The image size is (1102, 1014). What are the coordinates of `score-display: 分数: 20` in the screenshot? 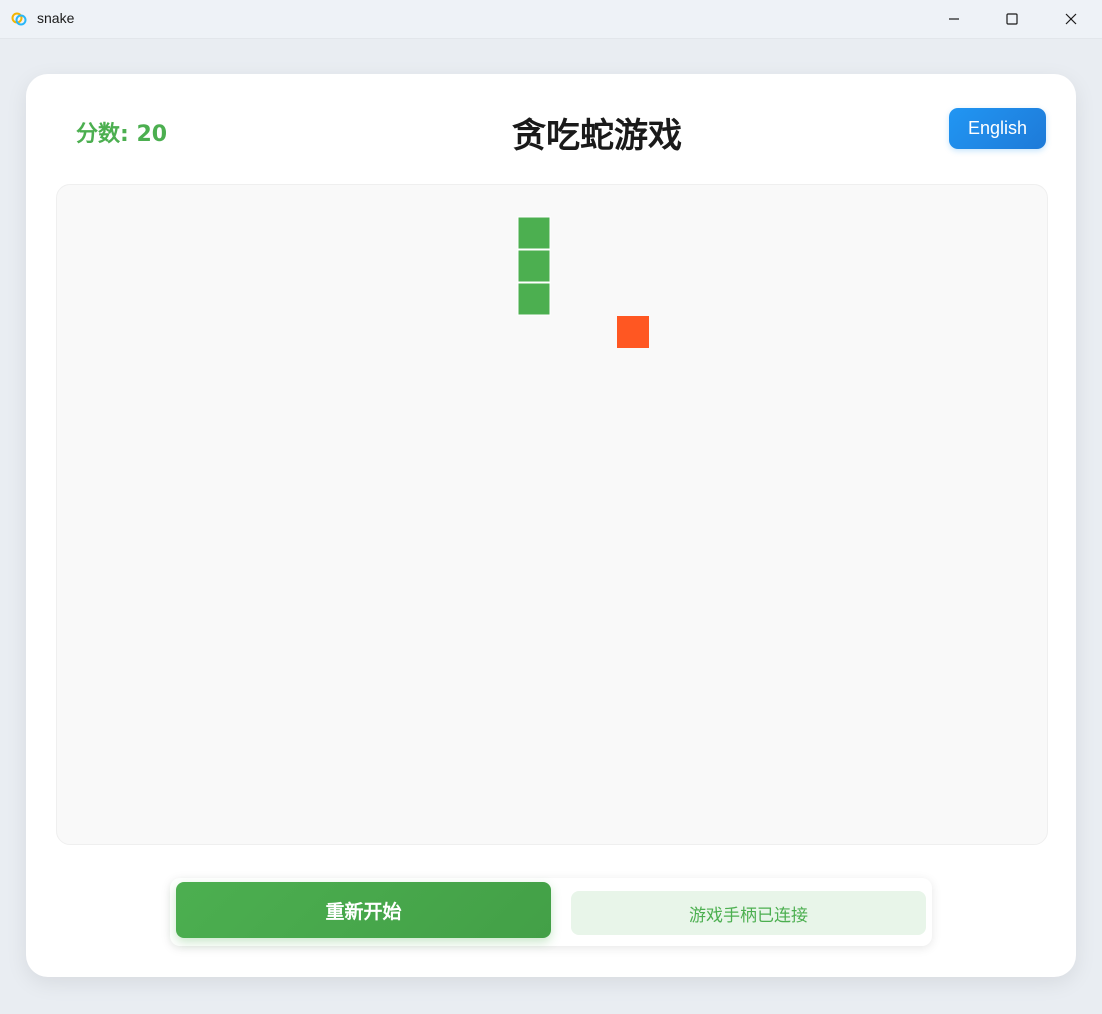 It's located at (122, 134).